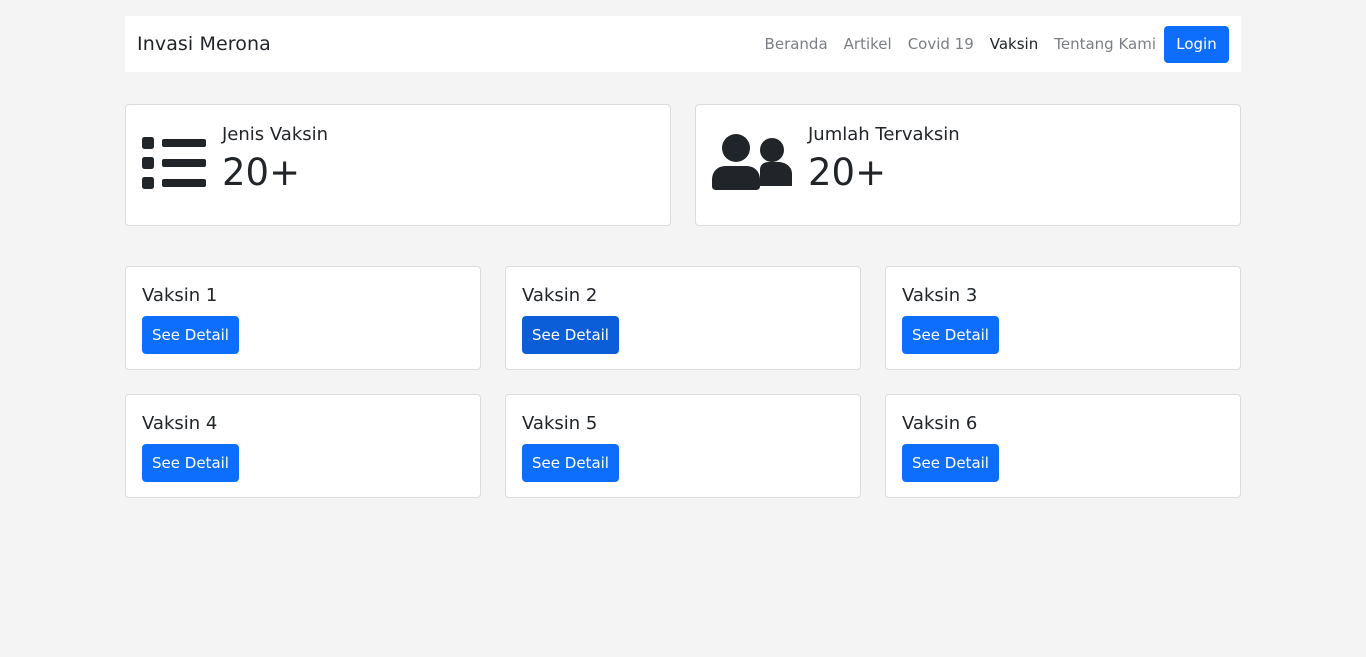 Image resolution: width=1366 pixels, height=657 pixels. Describe the element at coordinates (941, 44) in the screenshot. I see `nav-link-covid-19: Covid 19` at that location.